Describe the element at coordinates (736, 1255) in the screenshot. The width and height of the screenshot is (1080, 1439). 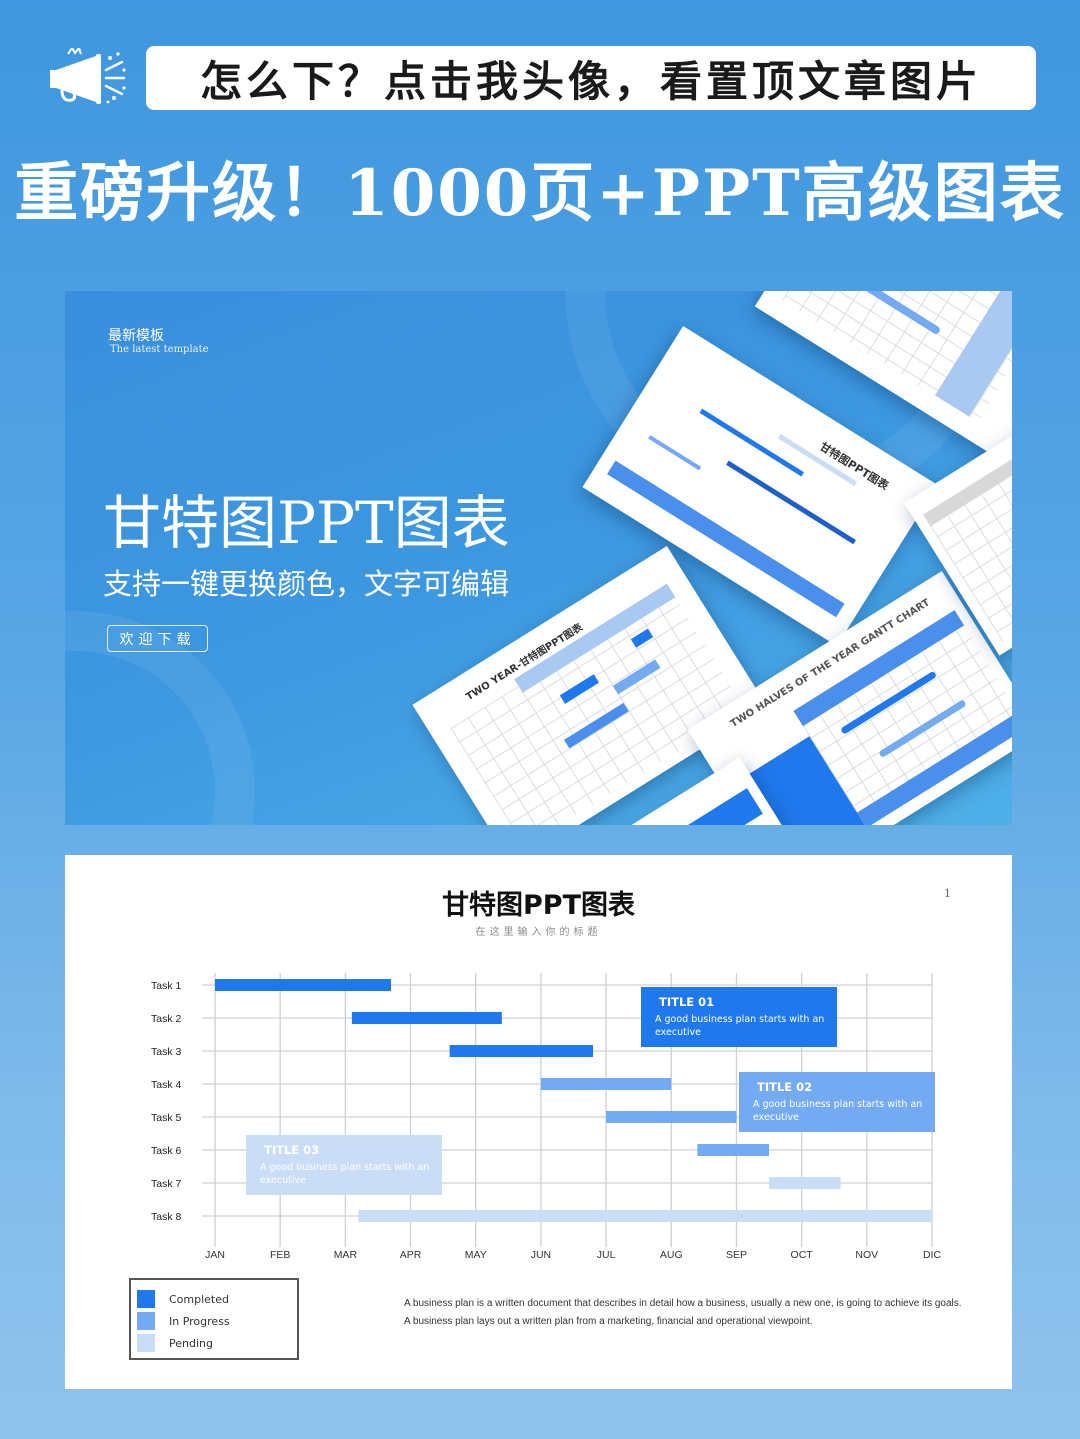
I see `x-tick-label: SEP` at that location.